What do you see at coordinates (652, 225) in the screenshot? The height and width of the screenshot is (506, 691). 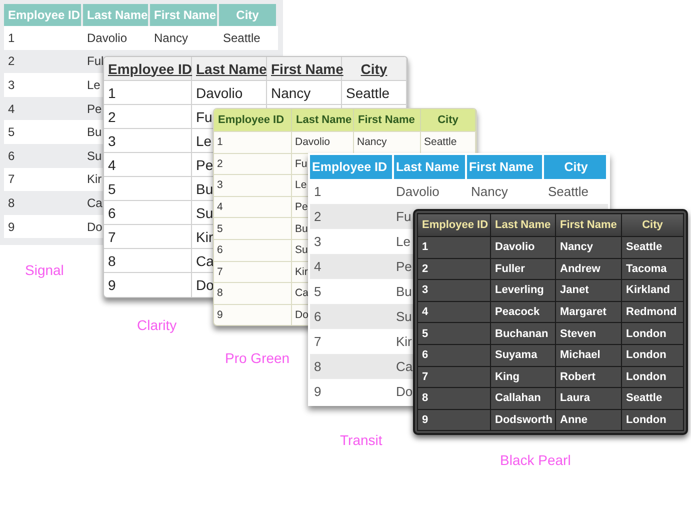 I see `column-header: City` at bounding box center [652, 225].